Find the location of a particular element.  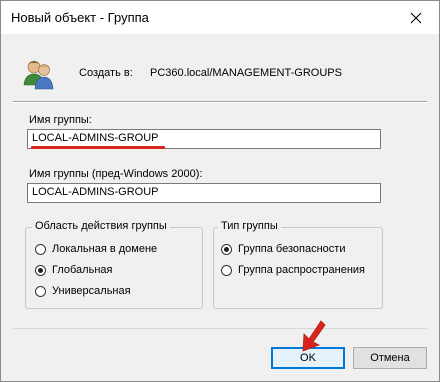

cancel-button: Отмена is located at coordinates (390, 358).